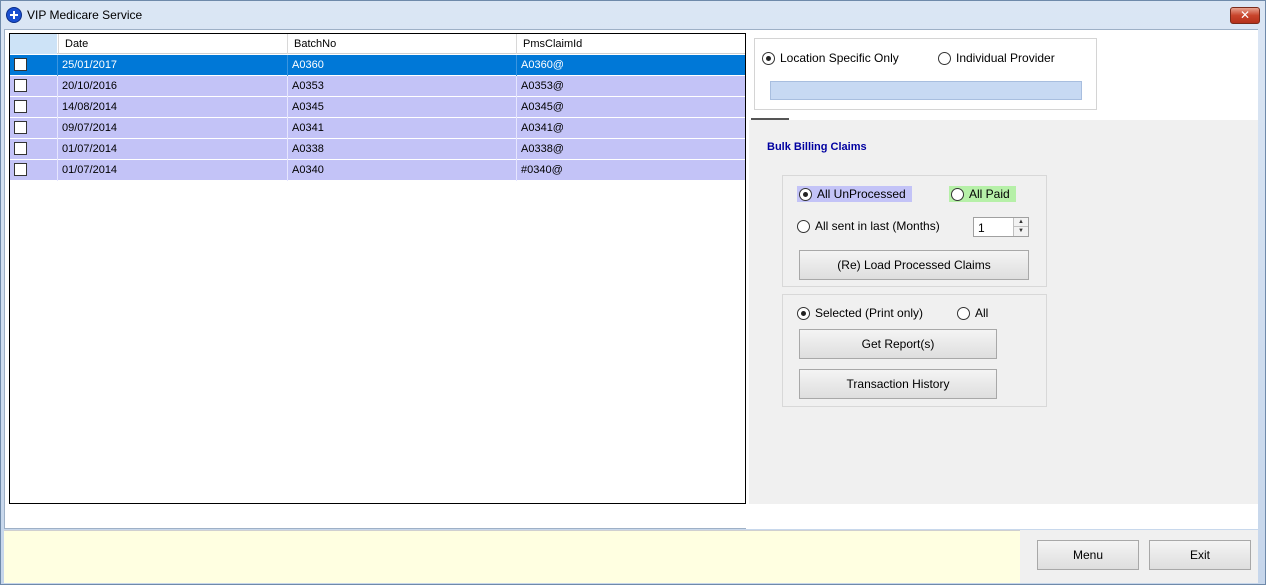  I want to click on cell-date: 09/07/2014, so click(172, 128).